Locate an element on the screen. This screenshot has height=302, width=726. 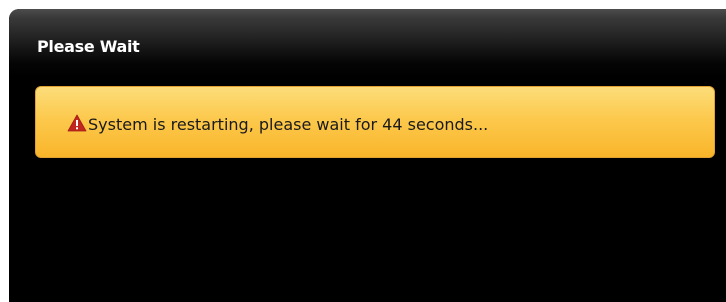
warning-triangle-icon is located at coordinates (77, 123).